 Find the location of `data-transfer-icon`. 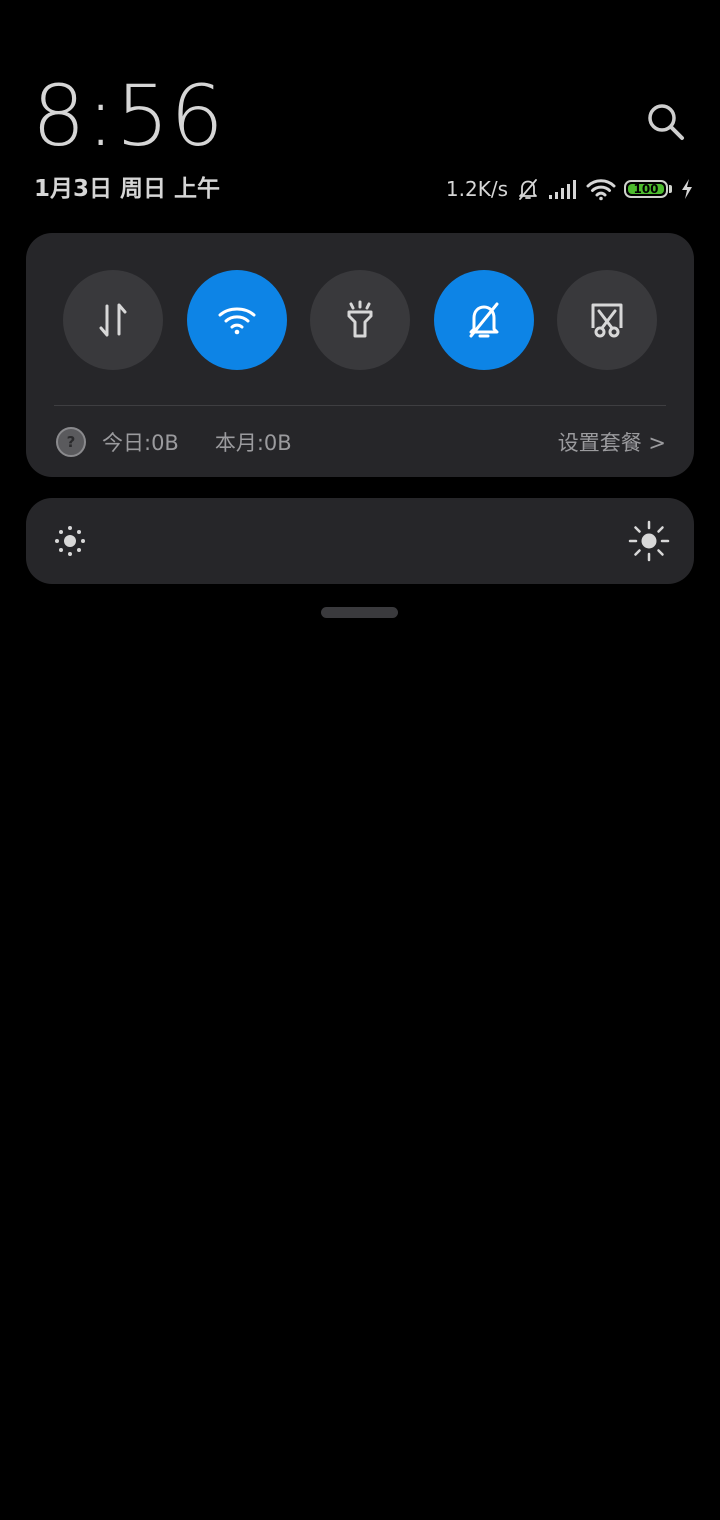

data-transfer-icon is located at coordinates (113, 320).